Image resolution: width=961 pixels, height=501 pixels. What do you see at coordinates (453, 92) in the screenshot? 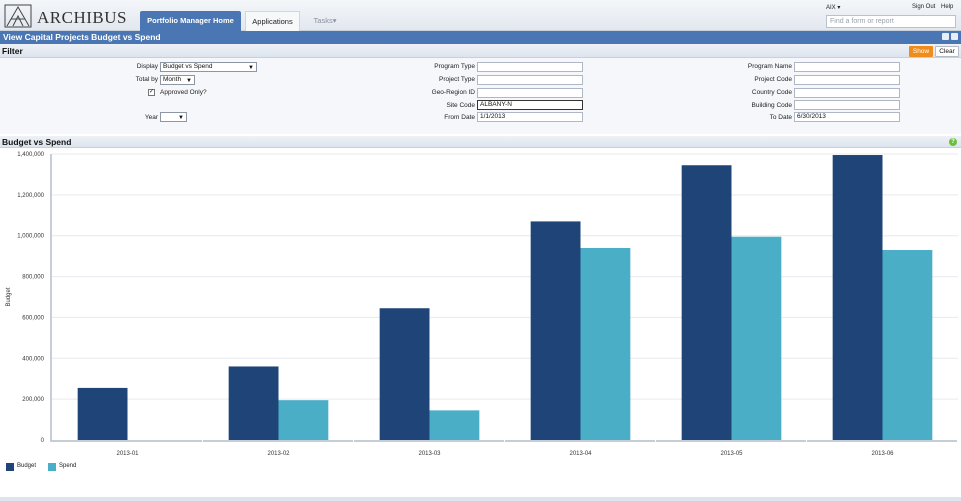
I see `geo-region-label: Geo-Region ID` at bounding box center [453, 92].